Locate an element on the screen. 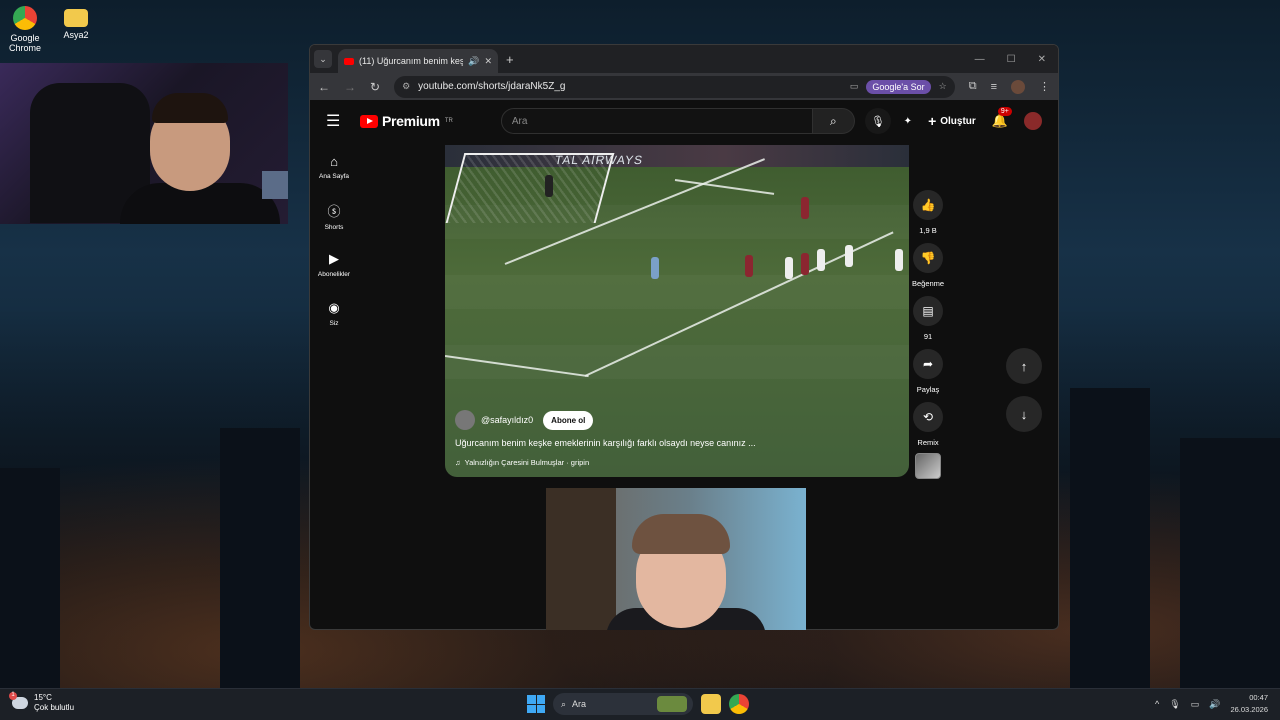 Image resolution: width=1280 pixels, height=720 pixels. site-info-icon: ⚙ is located at coordinates (406, 86).